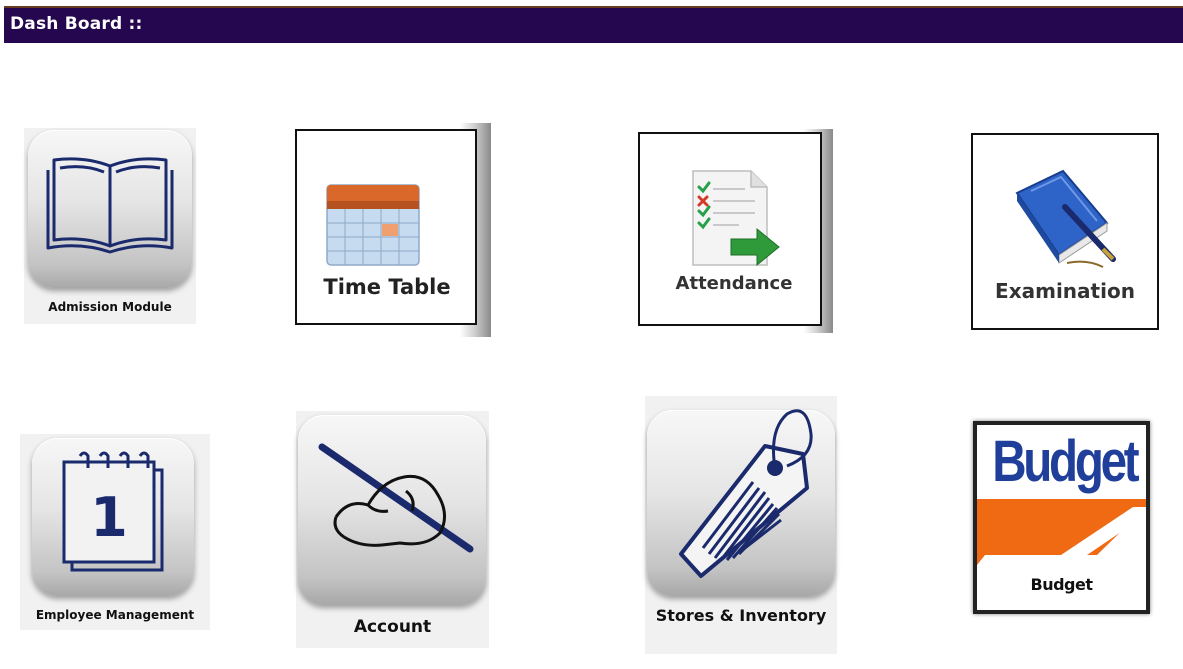 This screenshot has width=1183, height=669. Describe the element at coordinates (1065, 218) in the screenshot. I see `book-pen-icon` at that location.